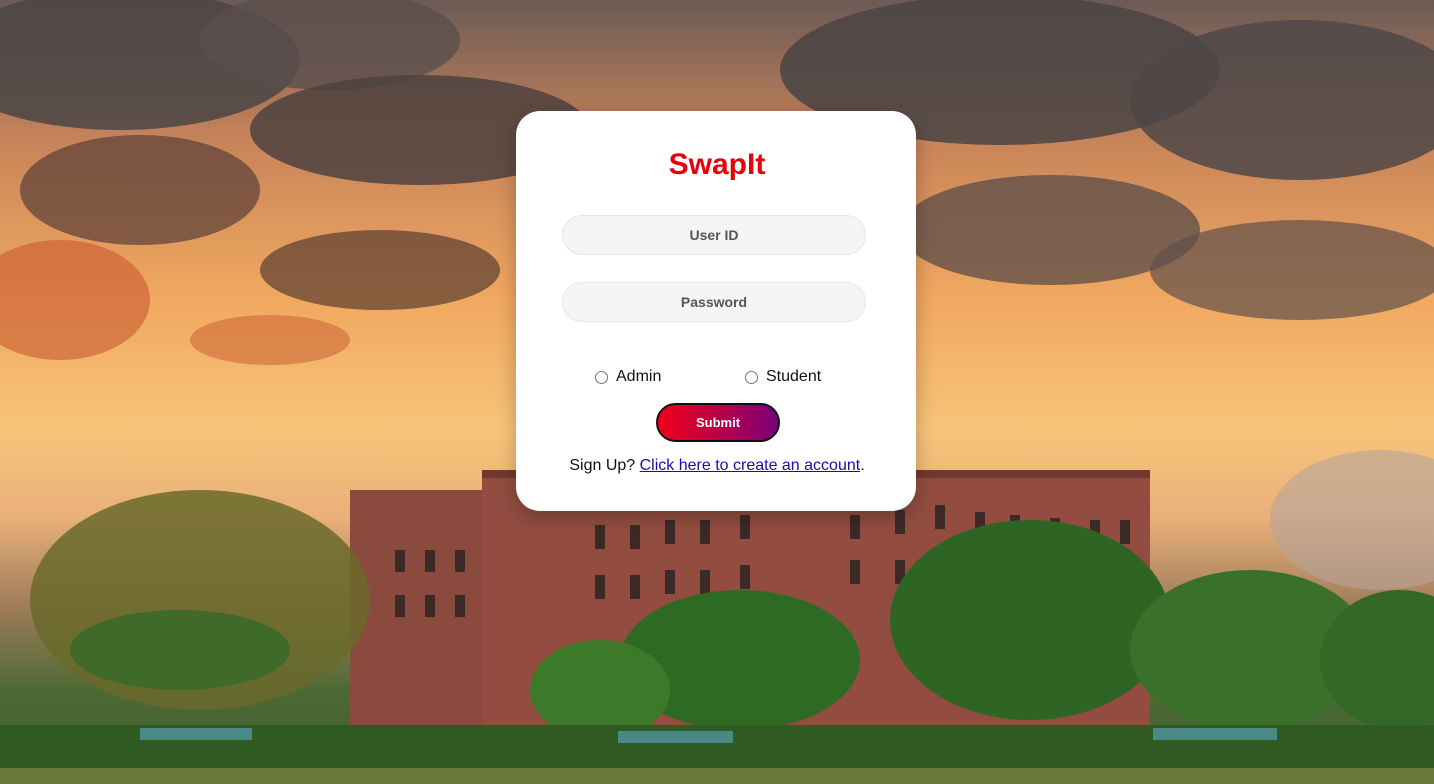 The image size is (1434, 784). I want to click on role-option-student: Student, so click(783, 377).